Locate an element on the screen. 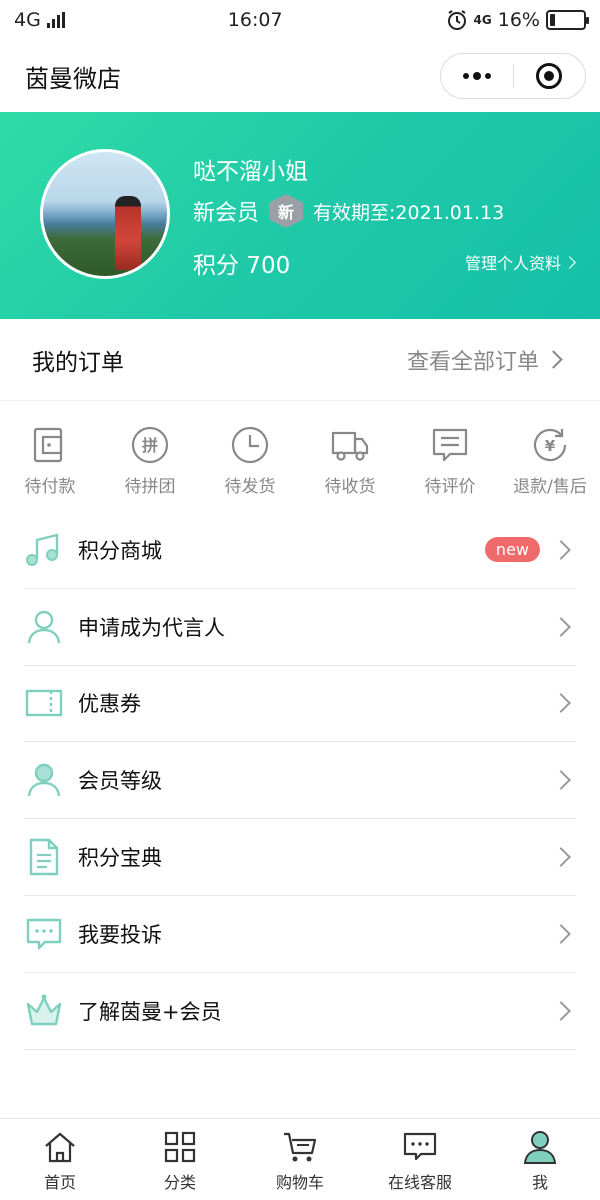 This screenshot has height=1200, width=600. menu-item-ambassador: 申请成为代言人 is located at coordinates (300, 627).